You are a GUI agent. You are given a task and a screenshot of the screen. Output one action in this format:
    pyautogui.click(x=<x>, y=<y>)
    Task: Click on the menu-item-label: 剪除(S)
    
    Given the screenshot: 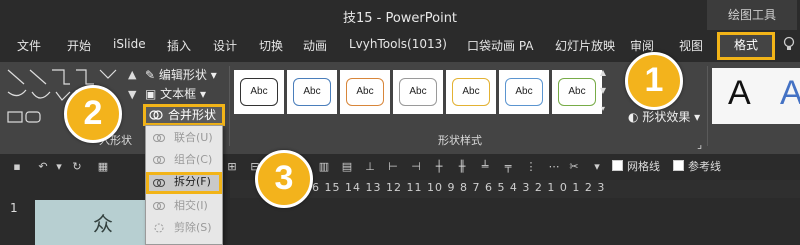 What is the action you would take?
    pyautogui.click(x=193, y=227)
    